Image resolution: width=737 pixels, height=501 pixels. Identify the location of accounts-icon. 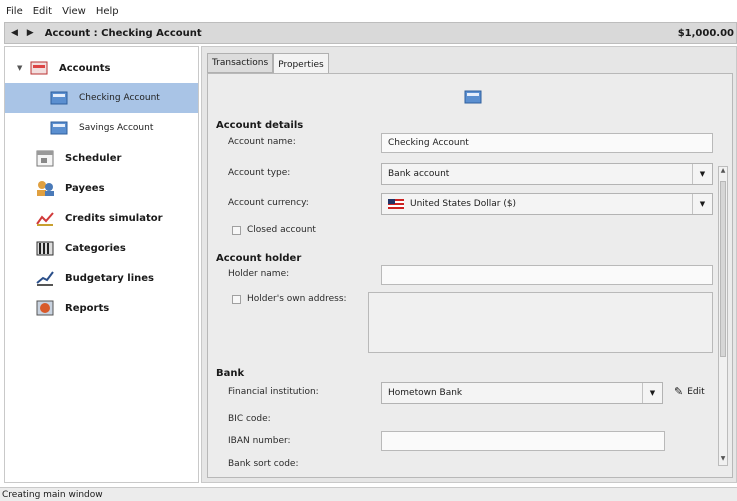
(39, 68).